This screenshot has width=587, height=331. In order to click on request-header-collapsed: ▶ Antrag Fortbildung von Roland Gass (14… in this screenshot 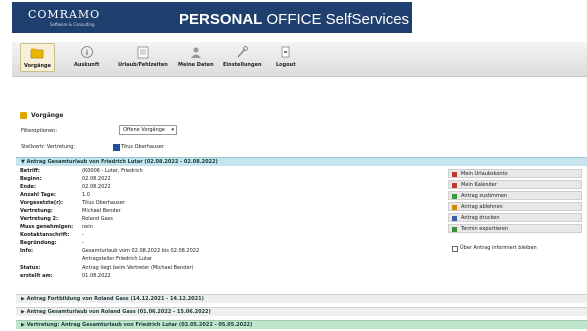, I will do `click(301, 298)`.